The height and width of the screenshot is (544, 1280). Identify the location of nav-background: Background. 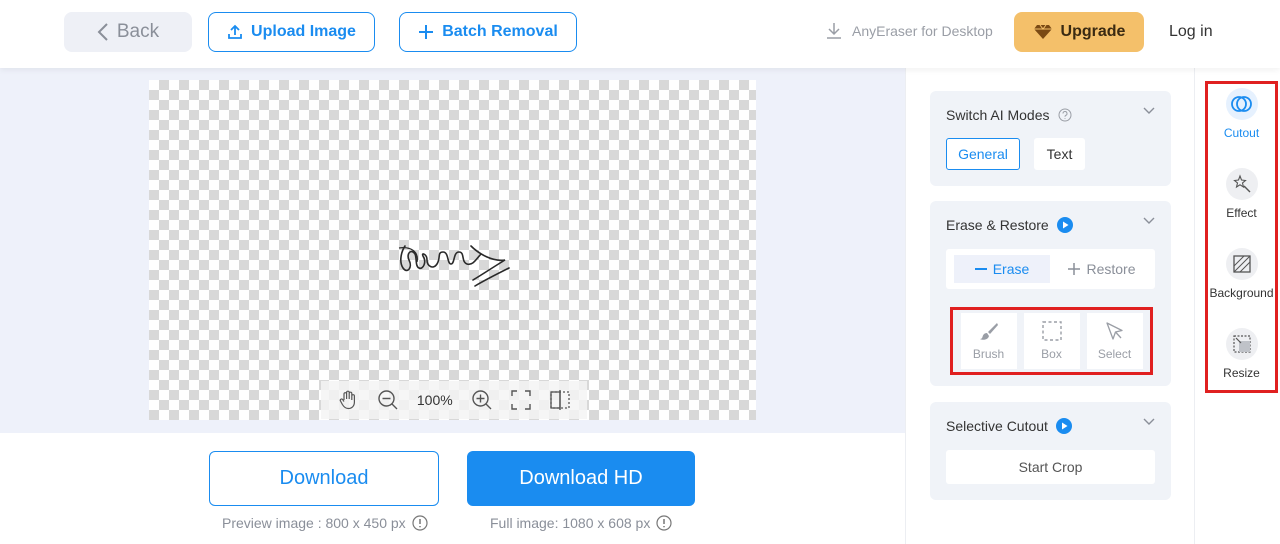
(1241, 274).